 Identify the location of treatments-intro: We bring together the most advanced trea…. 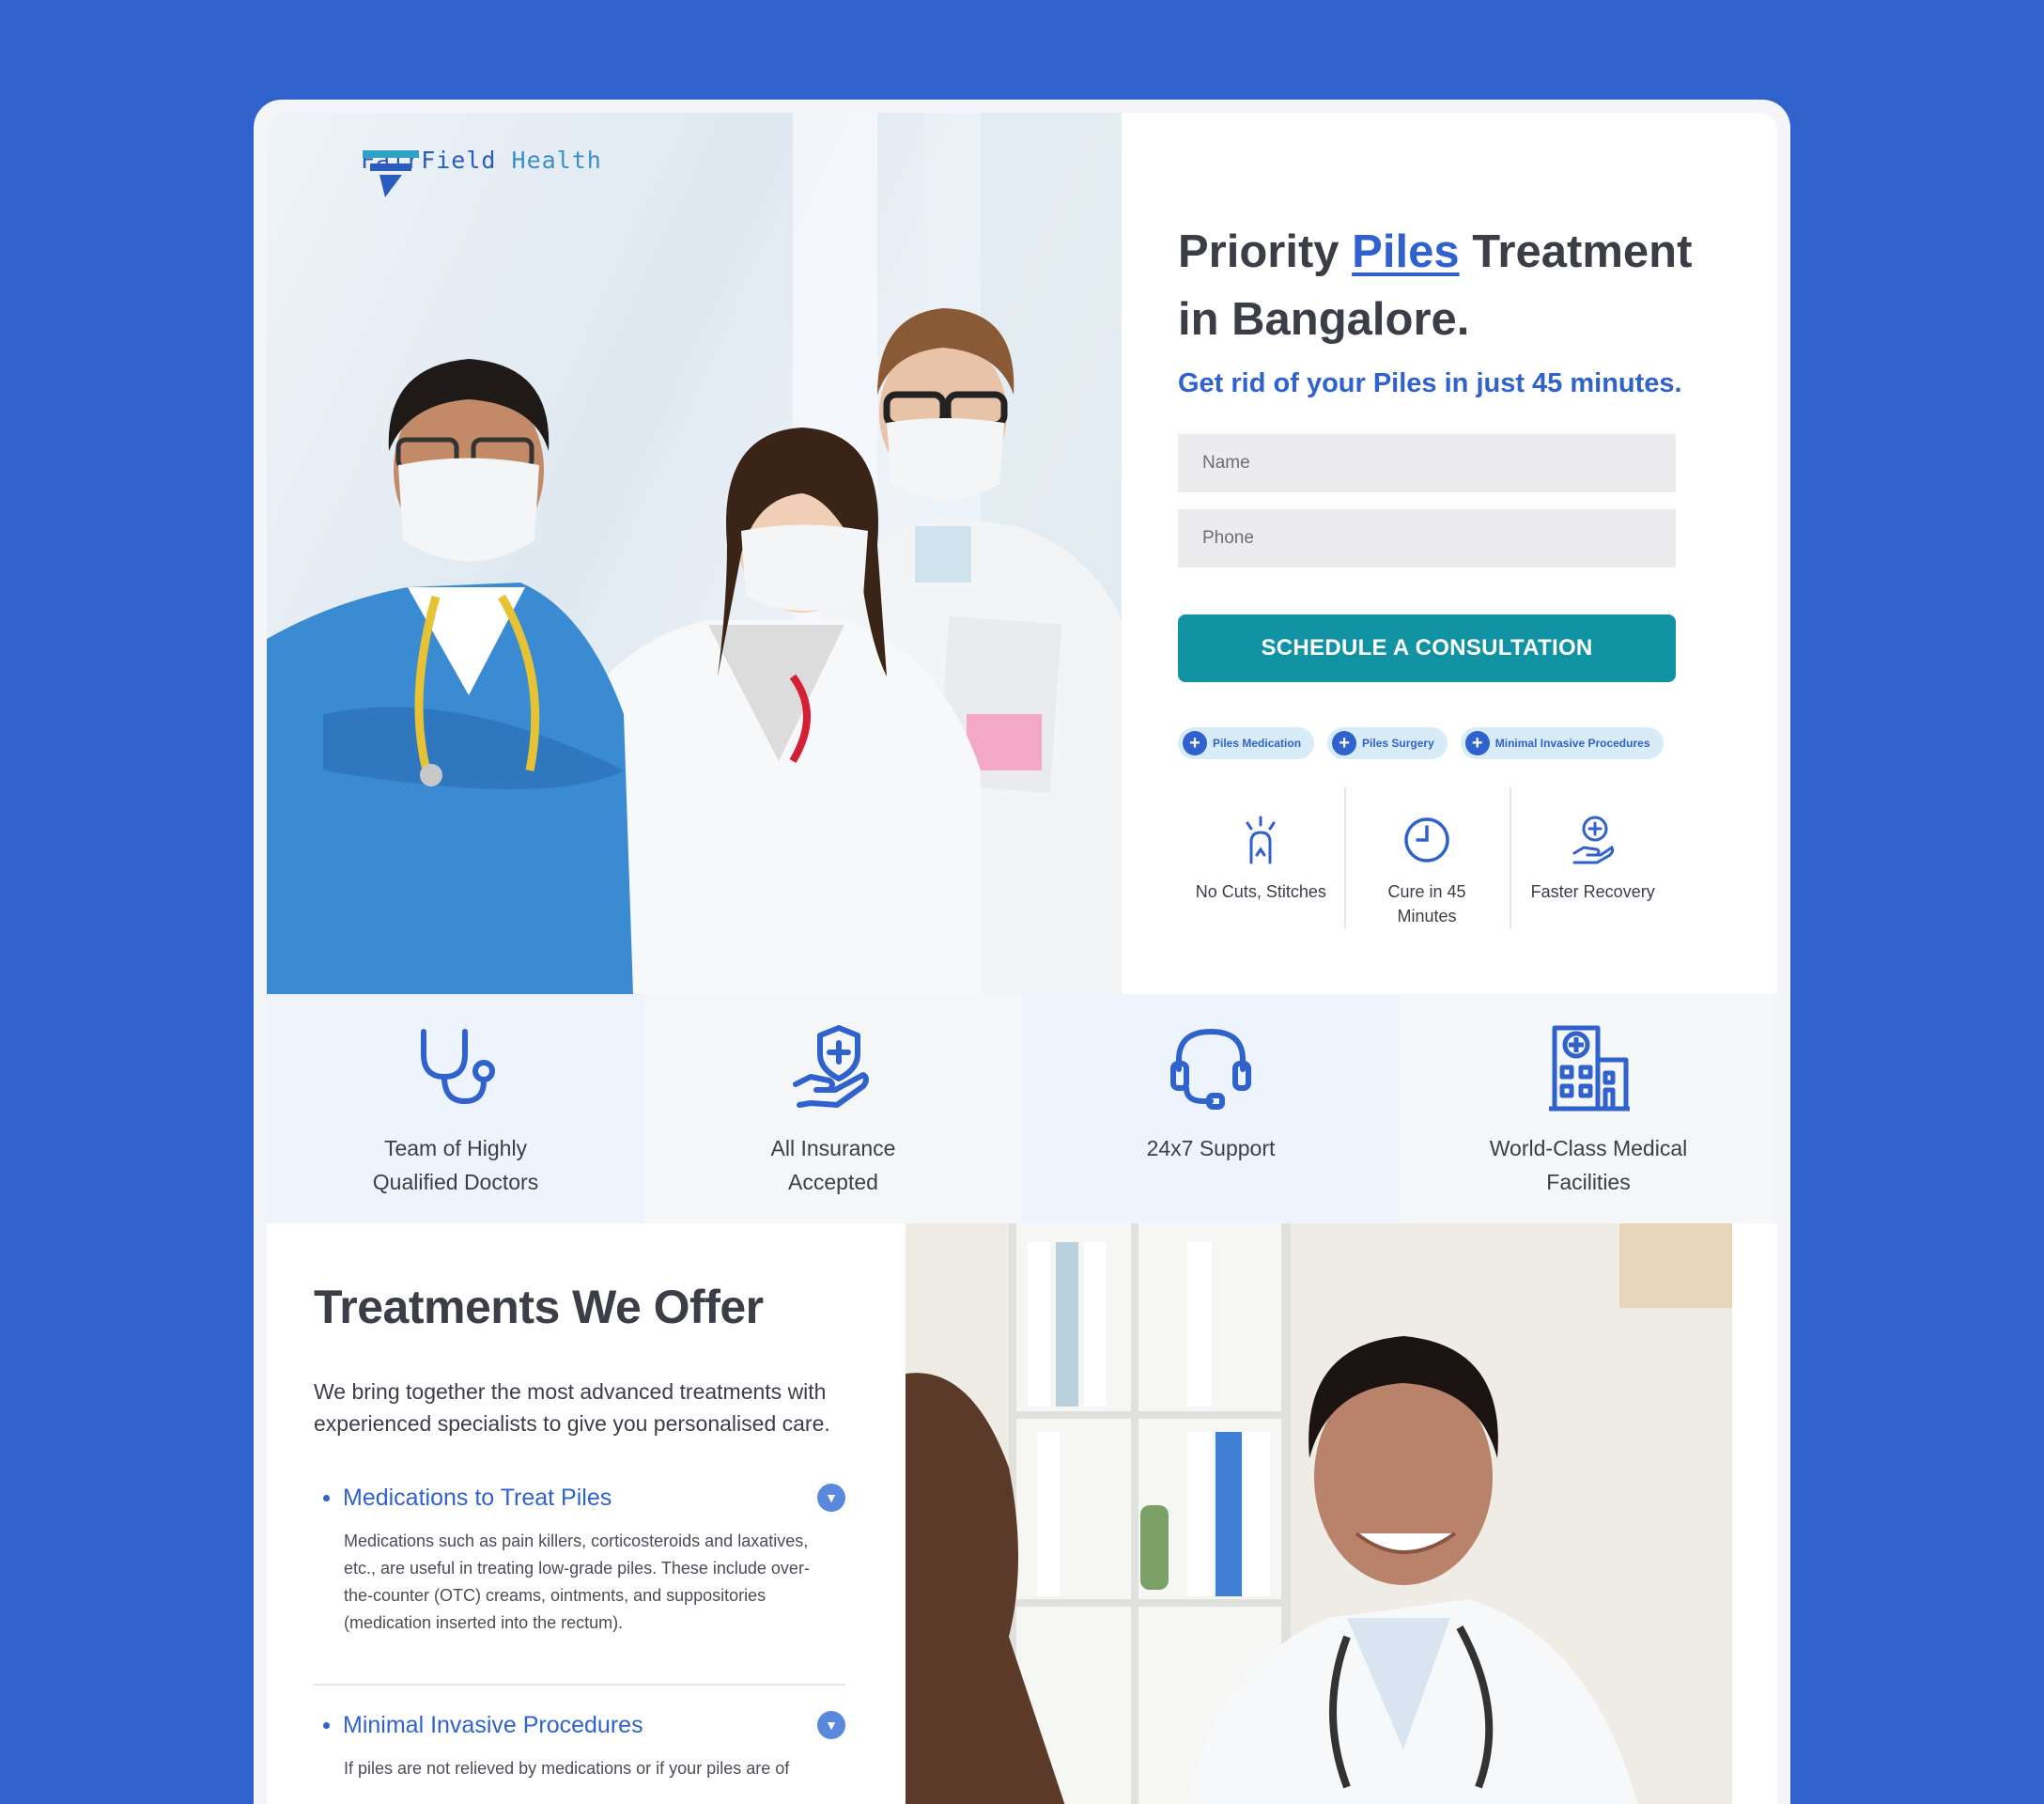
(572, 1407).